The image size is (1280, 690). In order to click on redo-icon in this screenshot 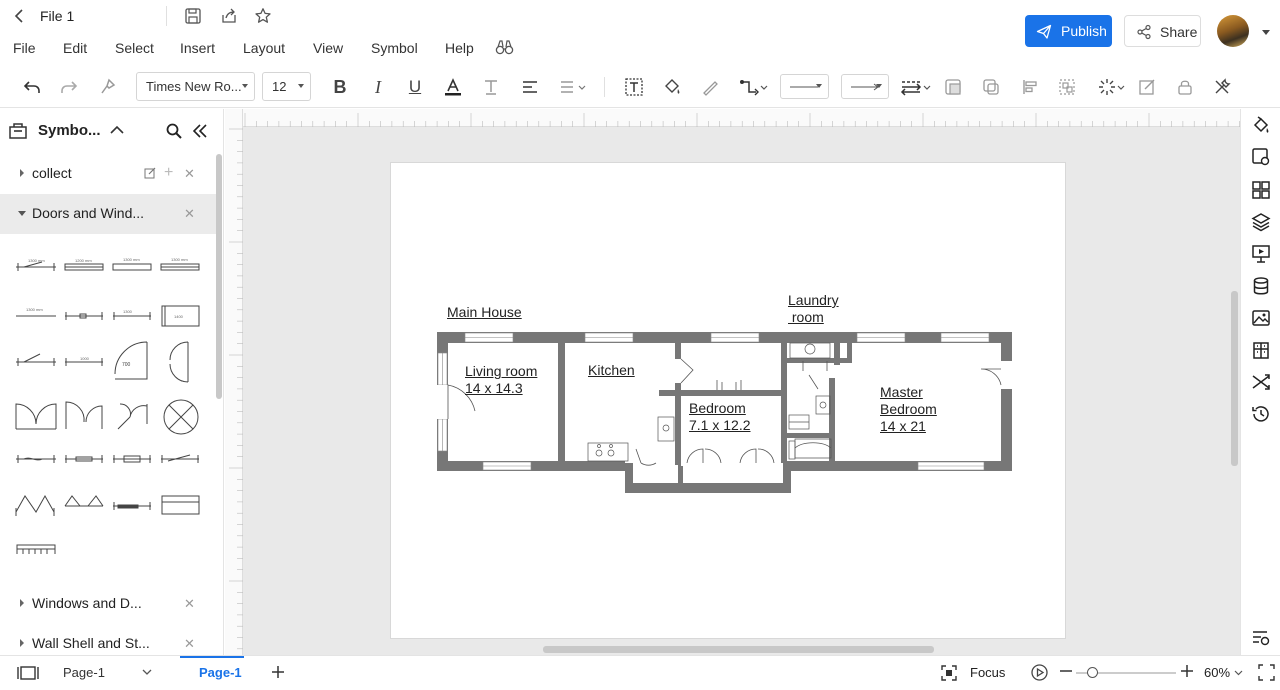, I will do `click(69, 87)`.